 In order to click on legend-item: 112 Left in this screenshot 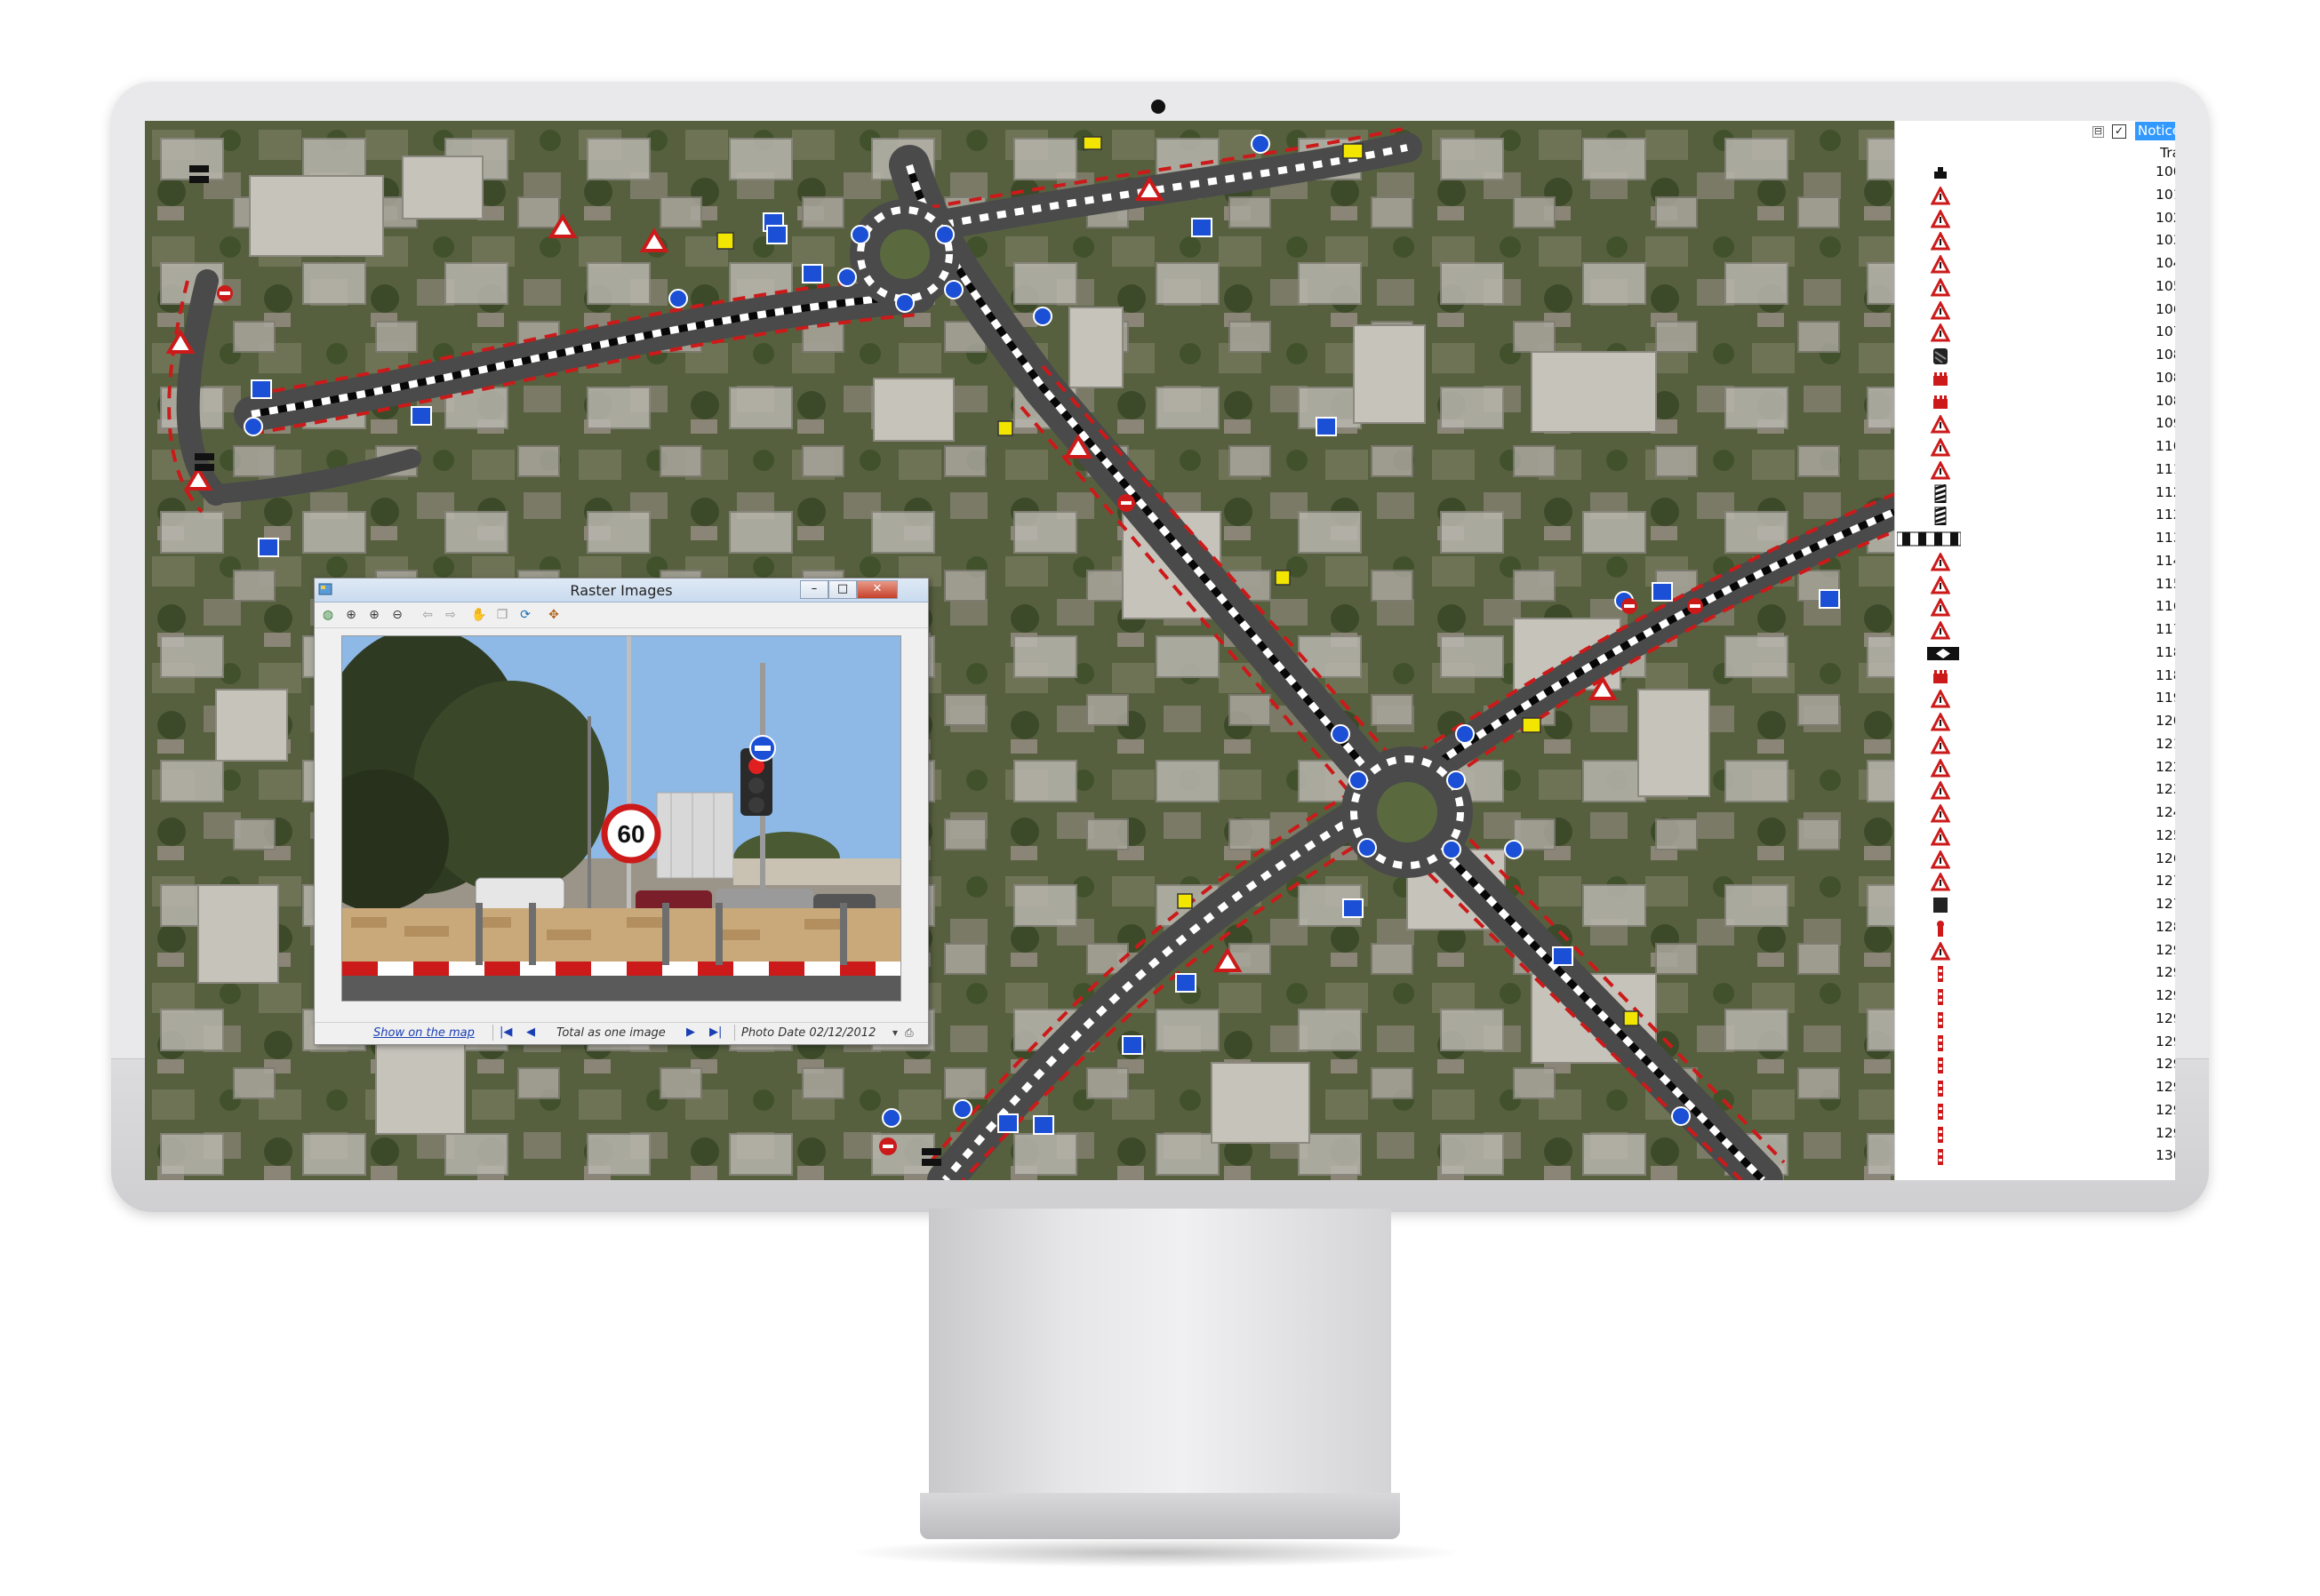, I will do `click(2035, 494)`.